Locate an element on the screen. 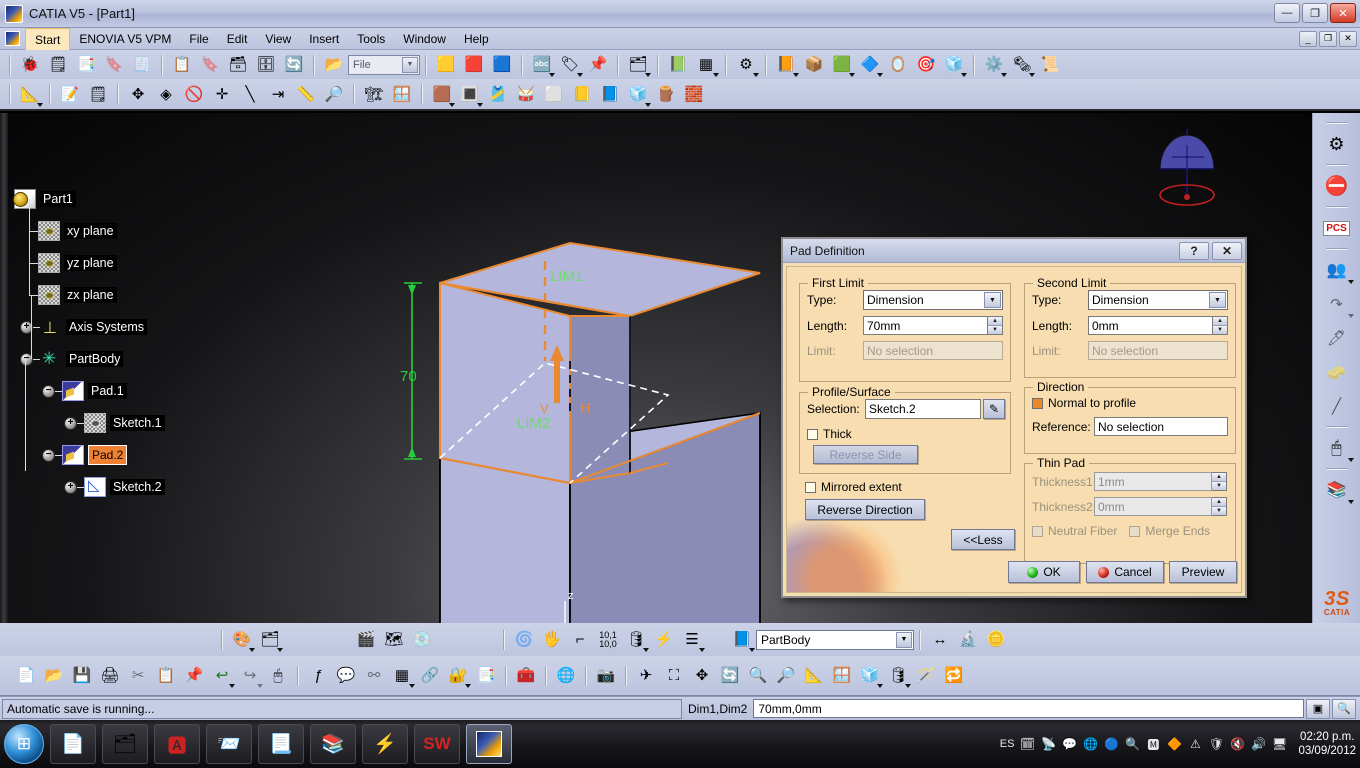 Image resolution: width=1360 pixels, height=768 pixels. dialog-close-button: ✕ is located at coordinates (1227, 251).